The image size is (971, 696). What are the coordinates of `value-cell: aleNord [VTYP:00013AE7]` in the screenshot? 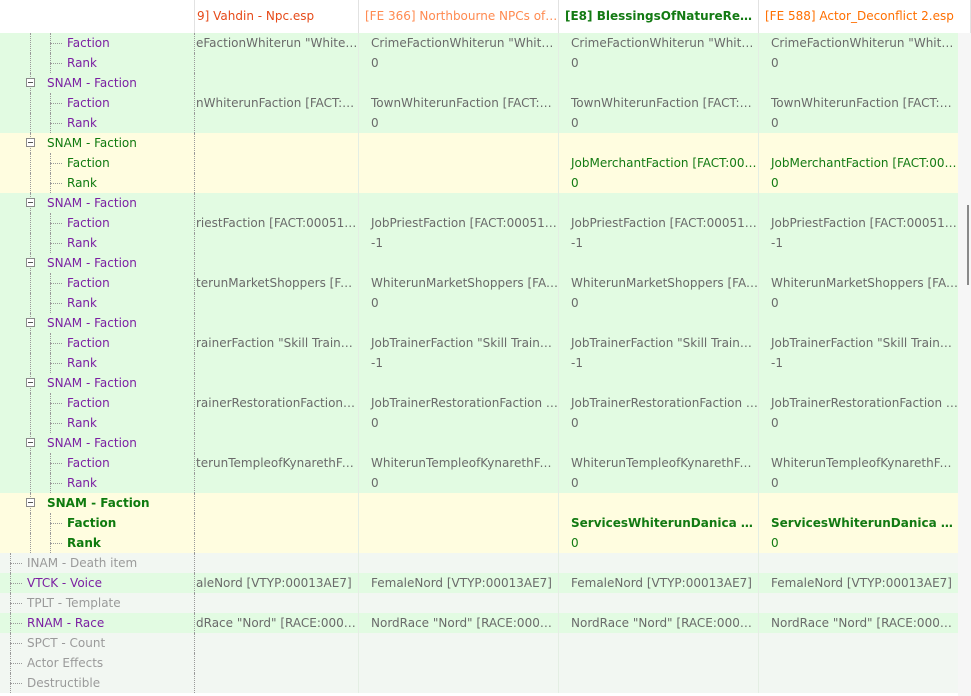 It's located at (277, 583).